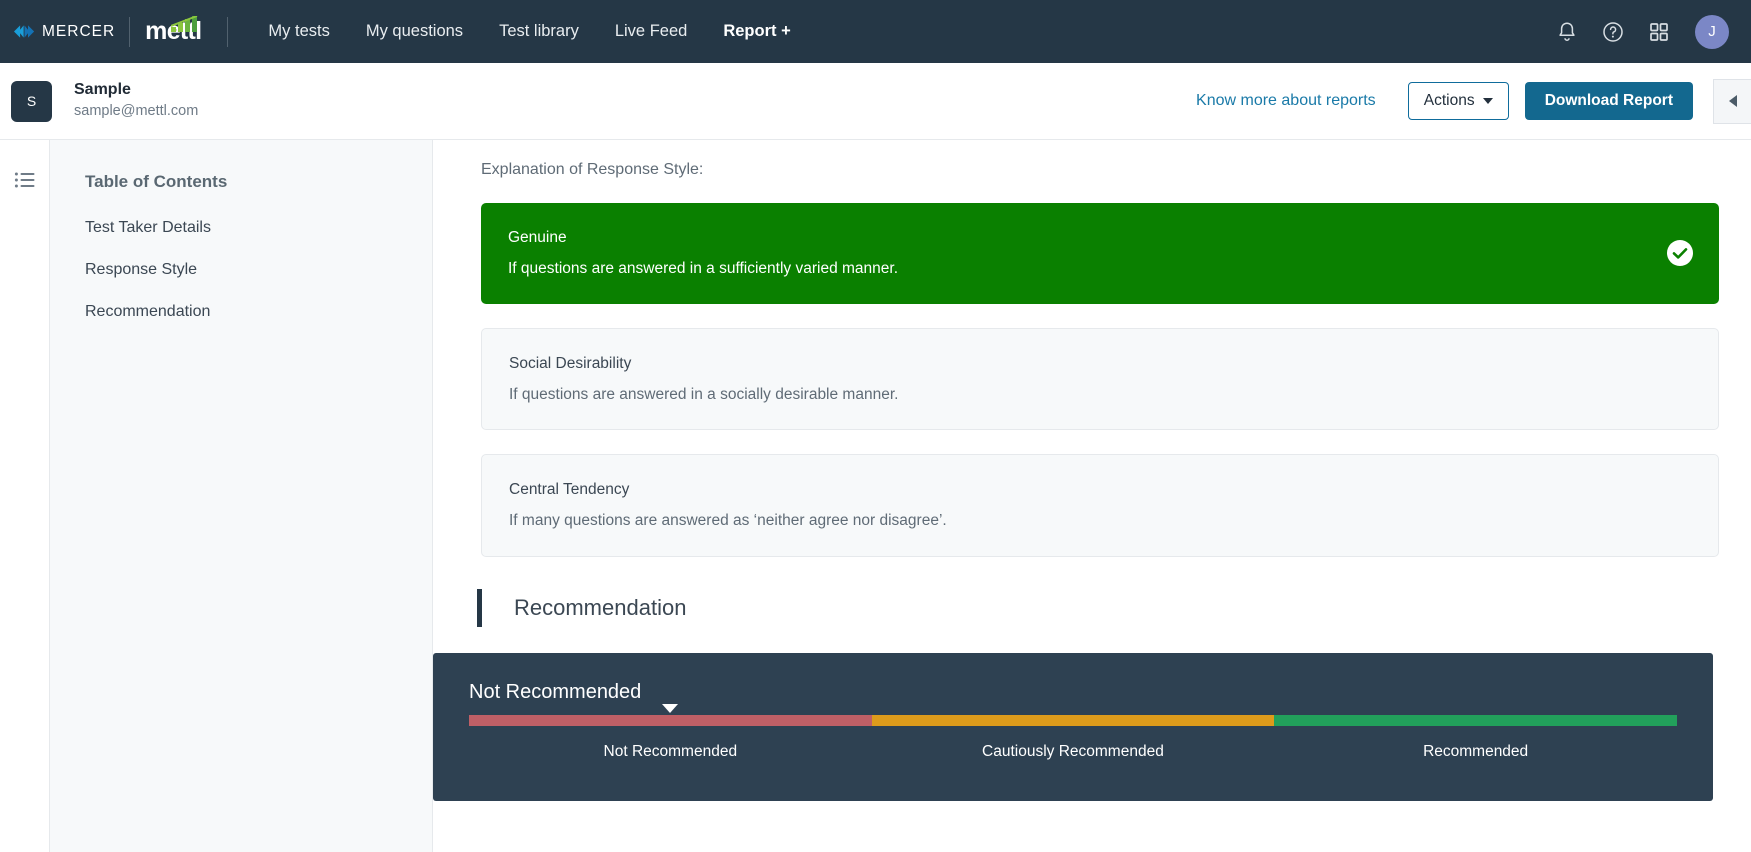 The image size is (1751, 852). What do you see at coordinates (136, 110) in the screenshot?
I see `candidate-email: sample@mettl.com` at bounding box center [136, 110].